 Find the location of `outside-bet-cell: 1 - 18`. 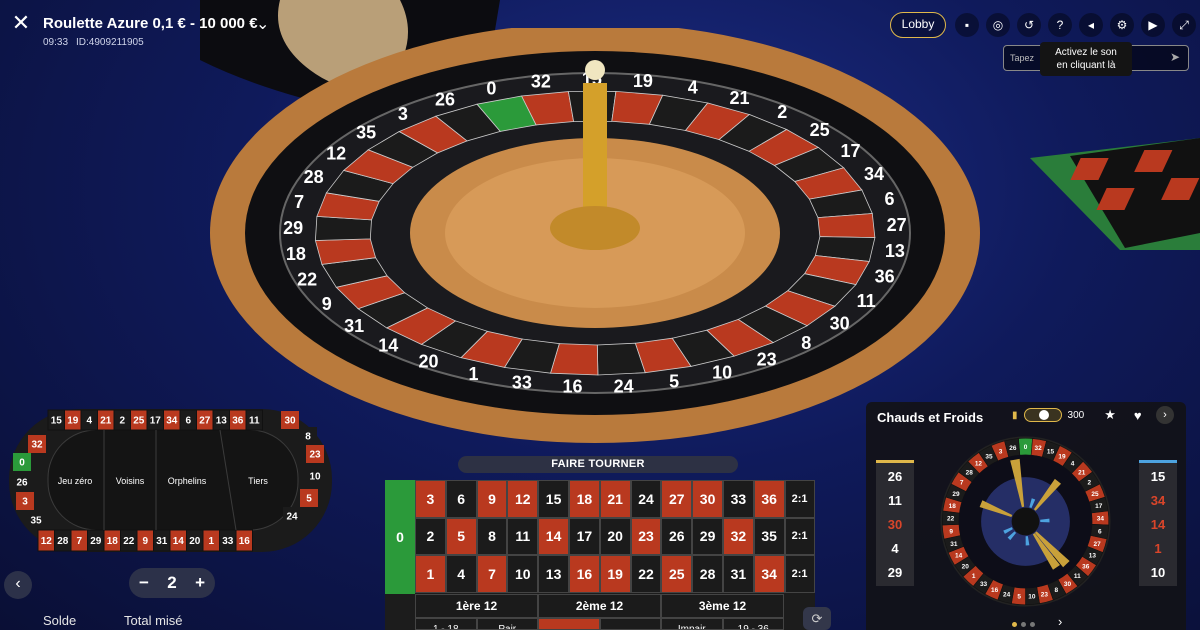

outside-bet-cell: 1 - 18 is located at coordinates (446, 624).